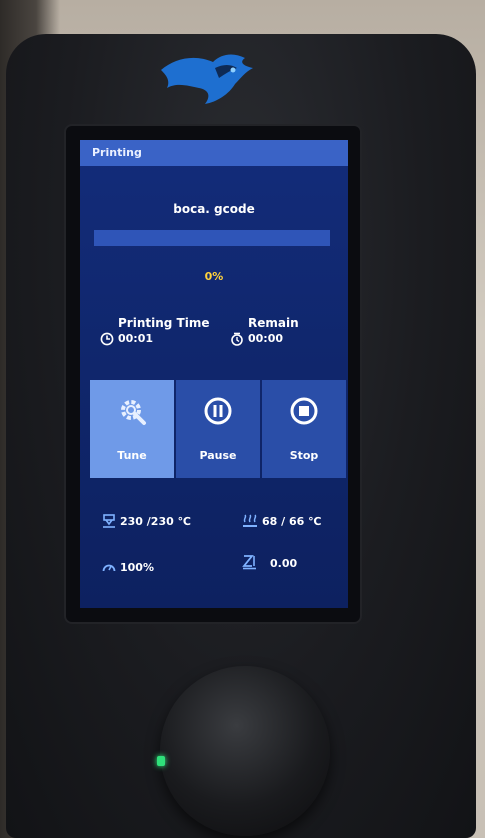  What do you see at coordinates (207, 79) in the screenshot?
I see `dragon-logo-icon` at bounding box center [207, 79].